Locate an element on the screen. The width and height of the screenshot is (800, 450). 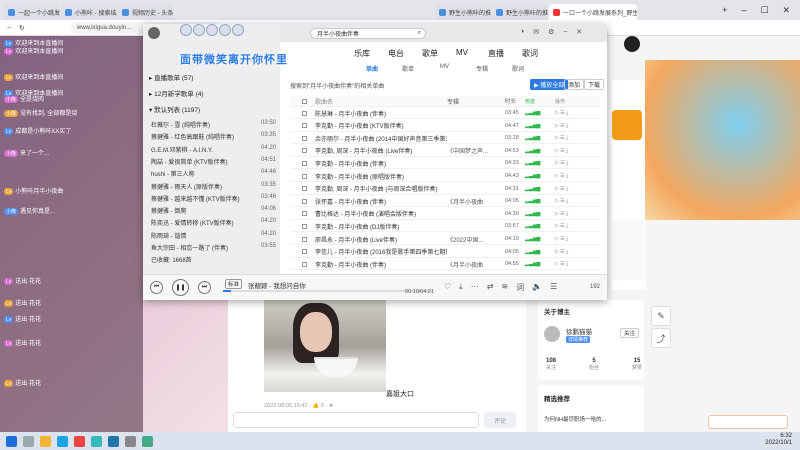
edit-icon: ✎ is located at coordinates (661, 316).